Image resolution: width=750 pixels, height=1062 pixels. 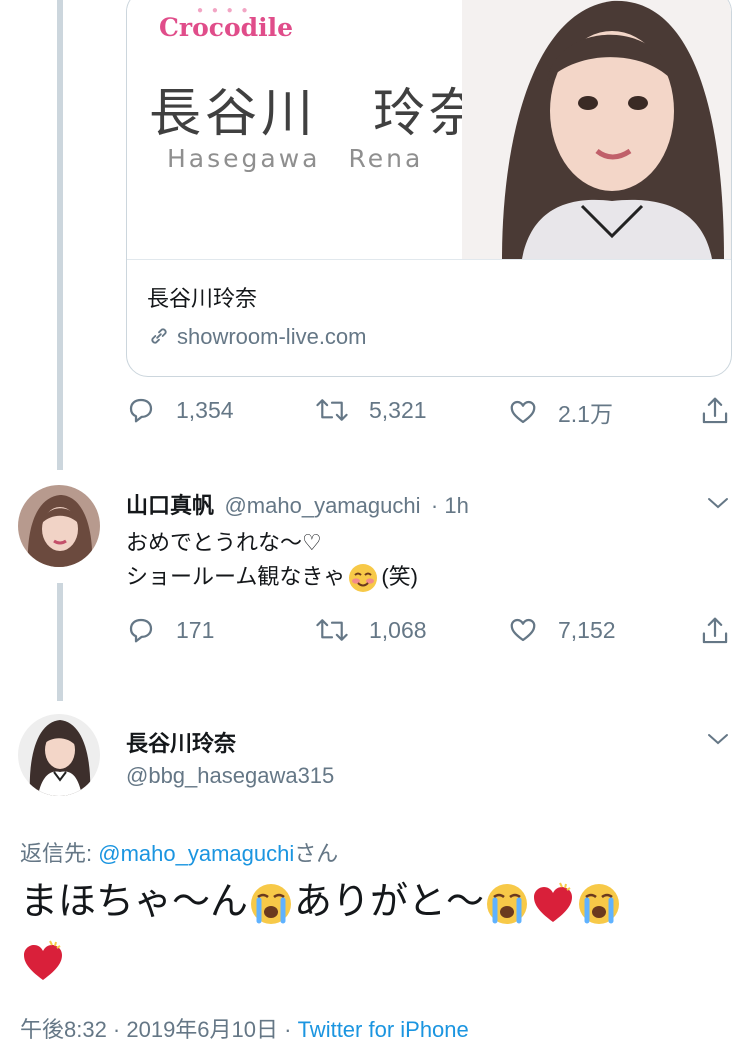 What do you see at coordinates (272, 336) in the screenshot?
I see `card-link-text: showroom-live.com` at bounding box center [272, 336].